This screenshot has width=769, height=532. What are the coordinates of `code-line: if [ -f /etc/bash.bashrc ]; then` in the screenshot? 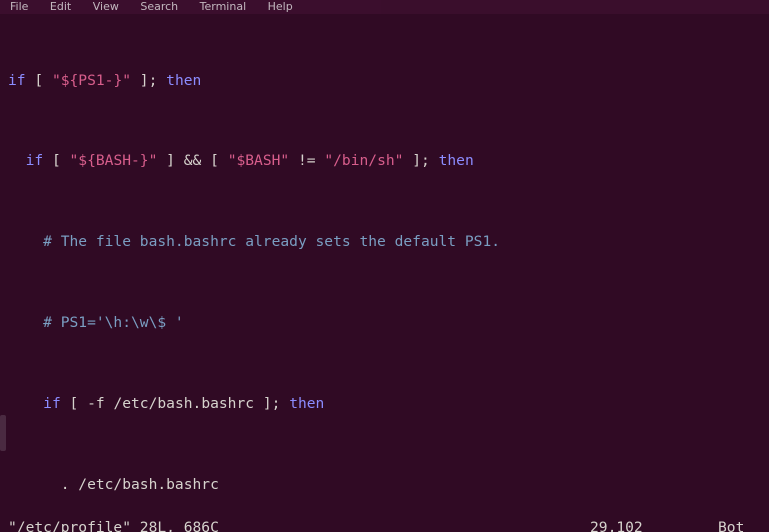 It's located at (184, 403).